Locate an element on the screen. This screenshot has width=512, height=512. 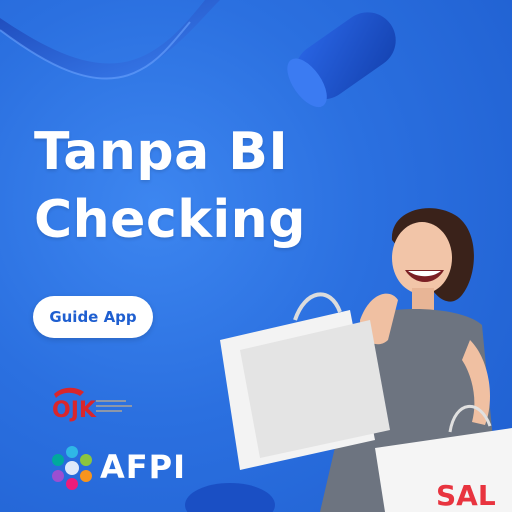
ribbon-shape is located at coordinates (110, 39).